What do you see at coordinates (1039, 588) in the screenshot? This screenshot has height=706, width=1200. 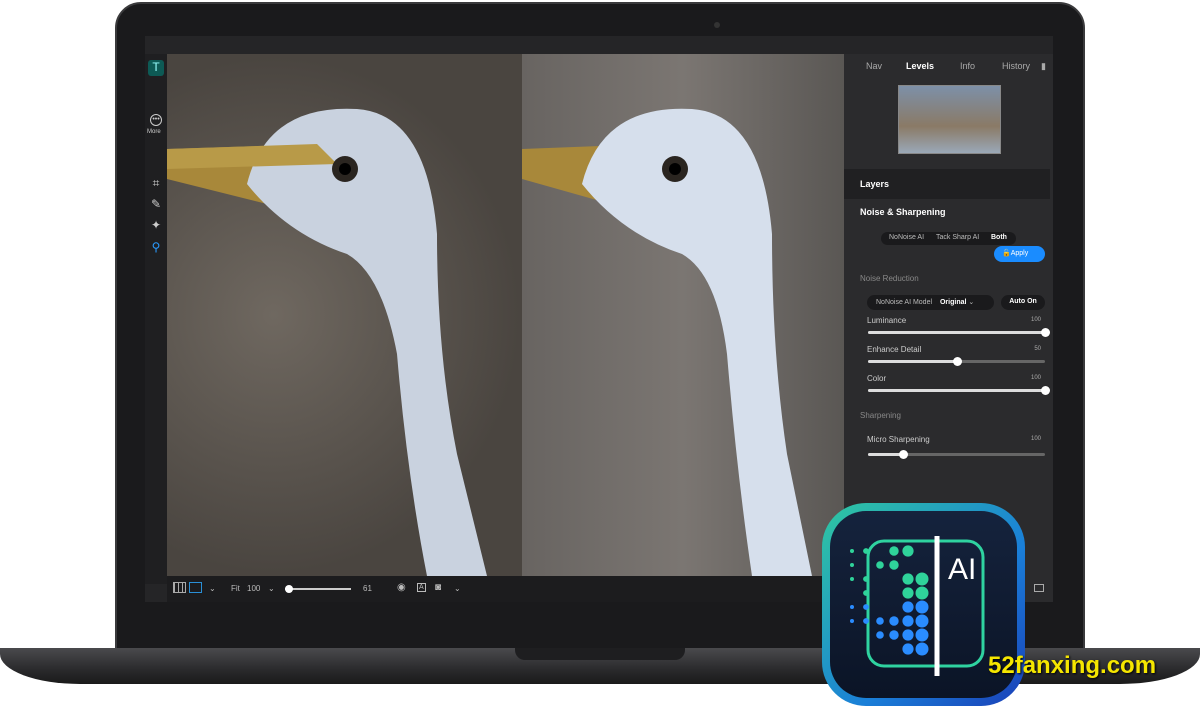 I see `panel-toggle-icon` at bounding box center [1039, 588].